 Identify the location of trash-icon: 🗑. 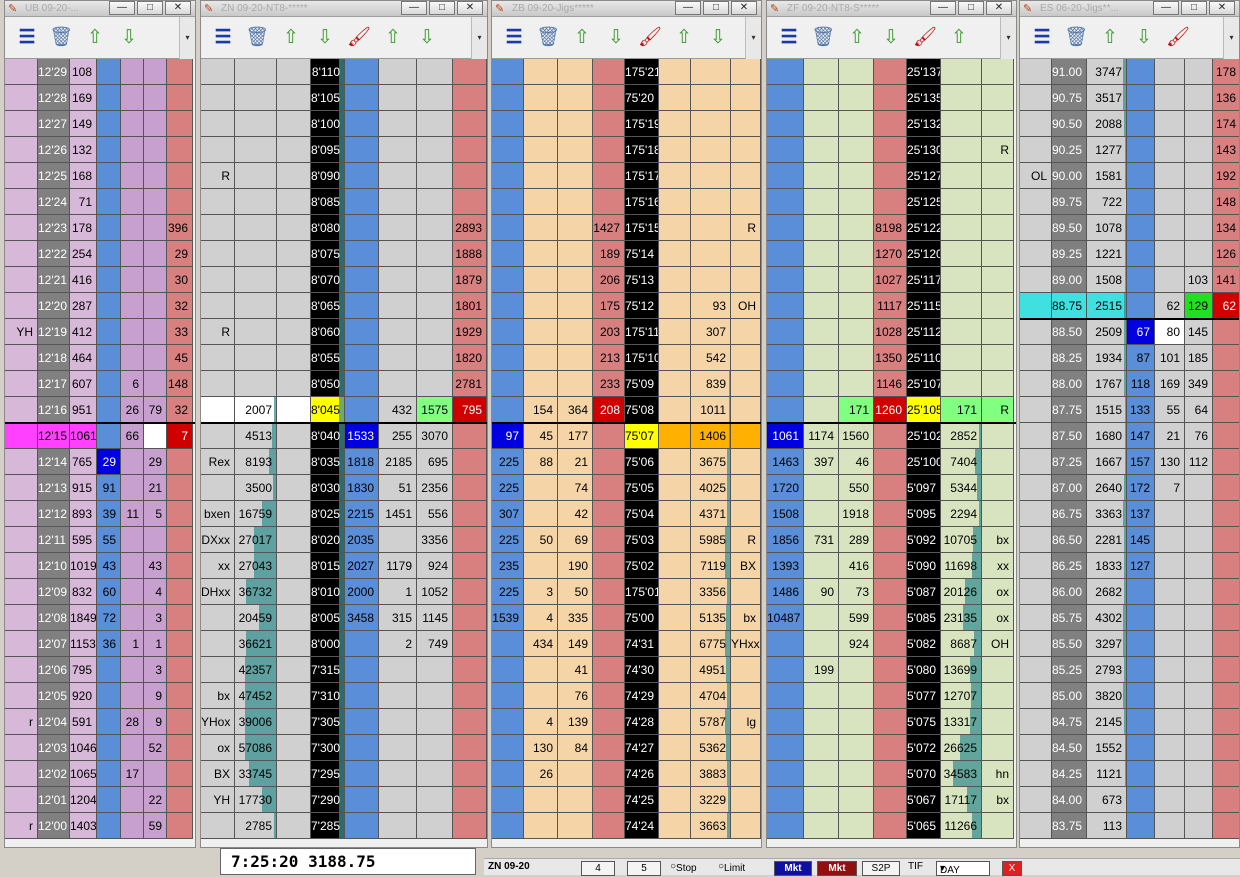
(257, 38).